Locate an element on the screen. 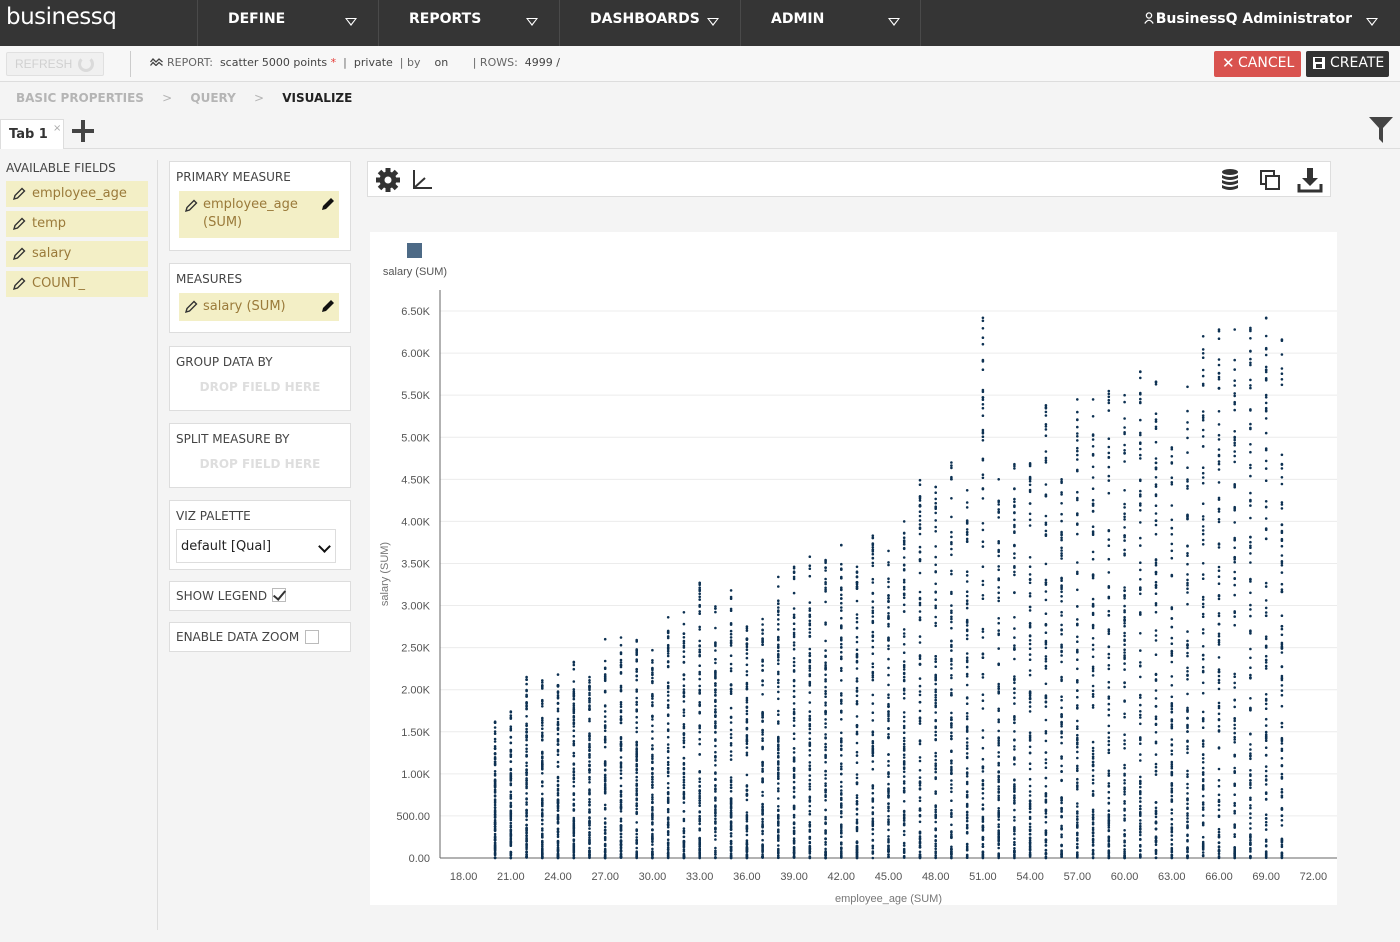 This screenshot has height=942, width=1400. primary-measure-field: employee_age (SUM) is located at coordinates (259, 214).